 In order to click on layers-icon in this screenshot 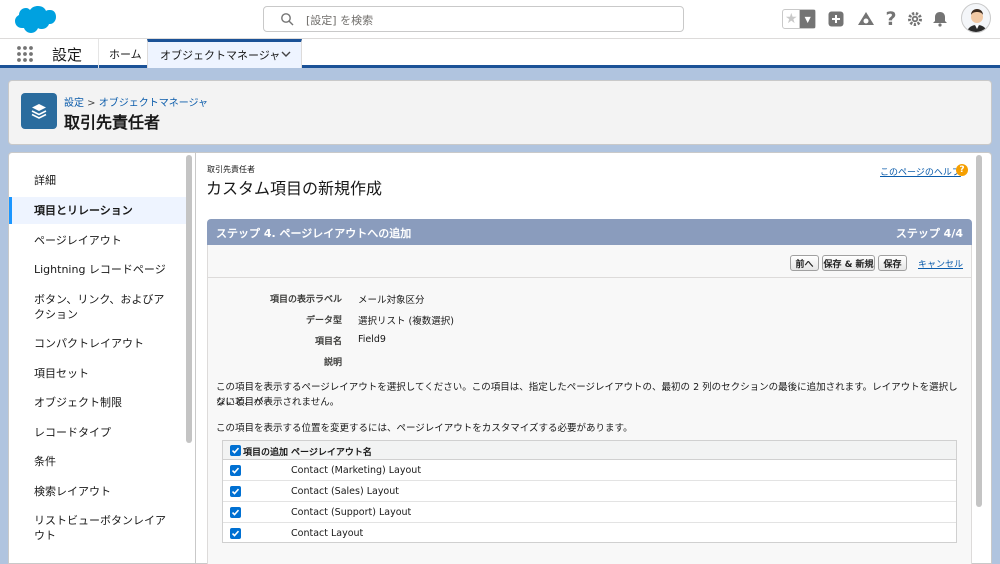, I will do `click(39, 111)`.